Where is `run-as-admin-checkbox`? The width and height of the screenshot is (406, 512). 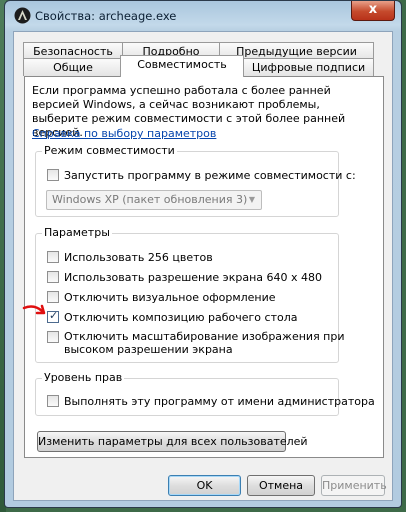 run-as-admin-checkbox is located at coordinates (53, 401).